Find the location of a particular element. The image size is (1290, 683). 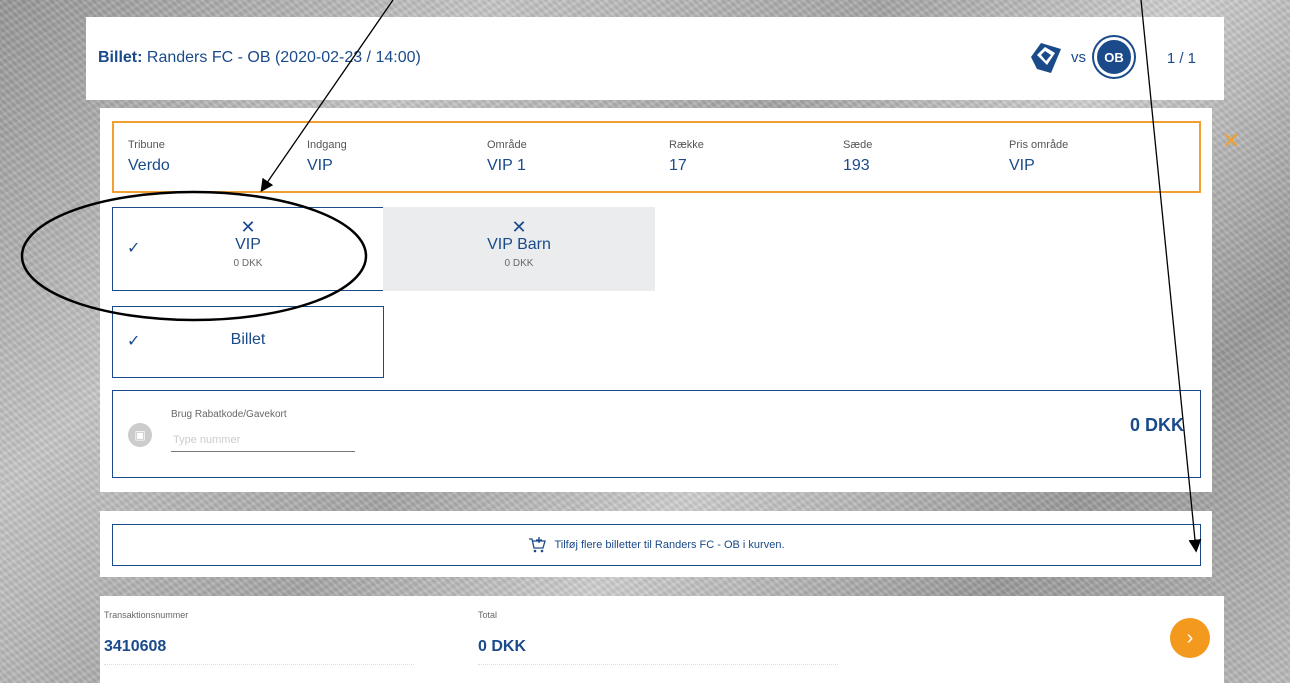

ob-logo-icon: OB is located at coordinates (1114, 57).